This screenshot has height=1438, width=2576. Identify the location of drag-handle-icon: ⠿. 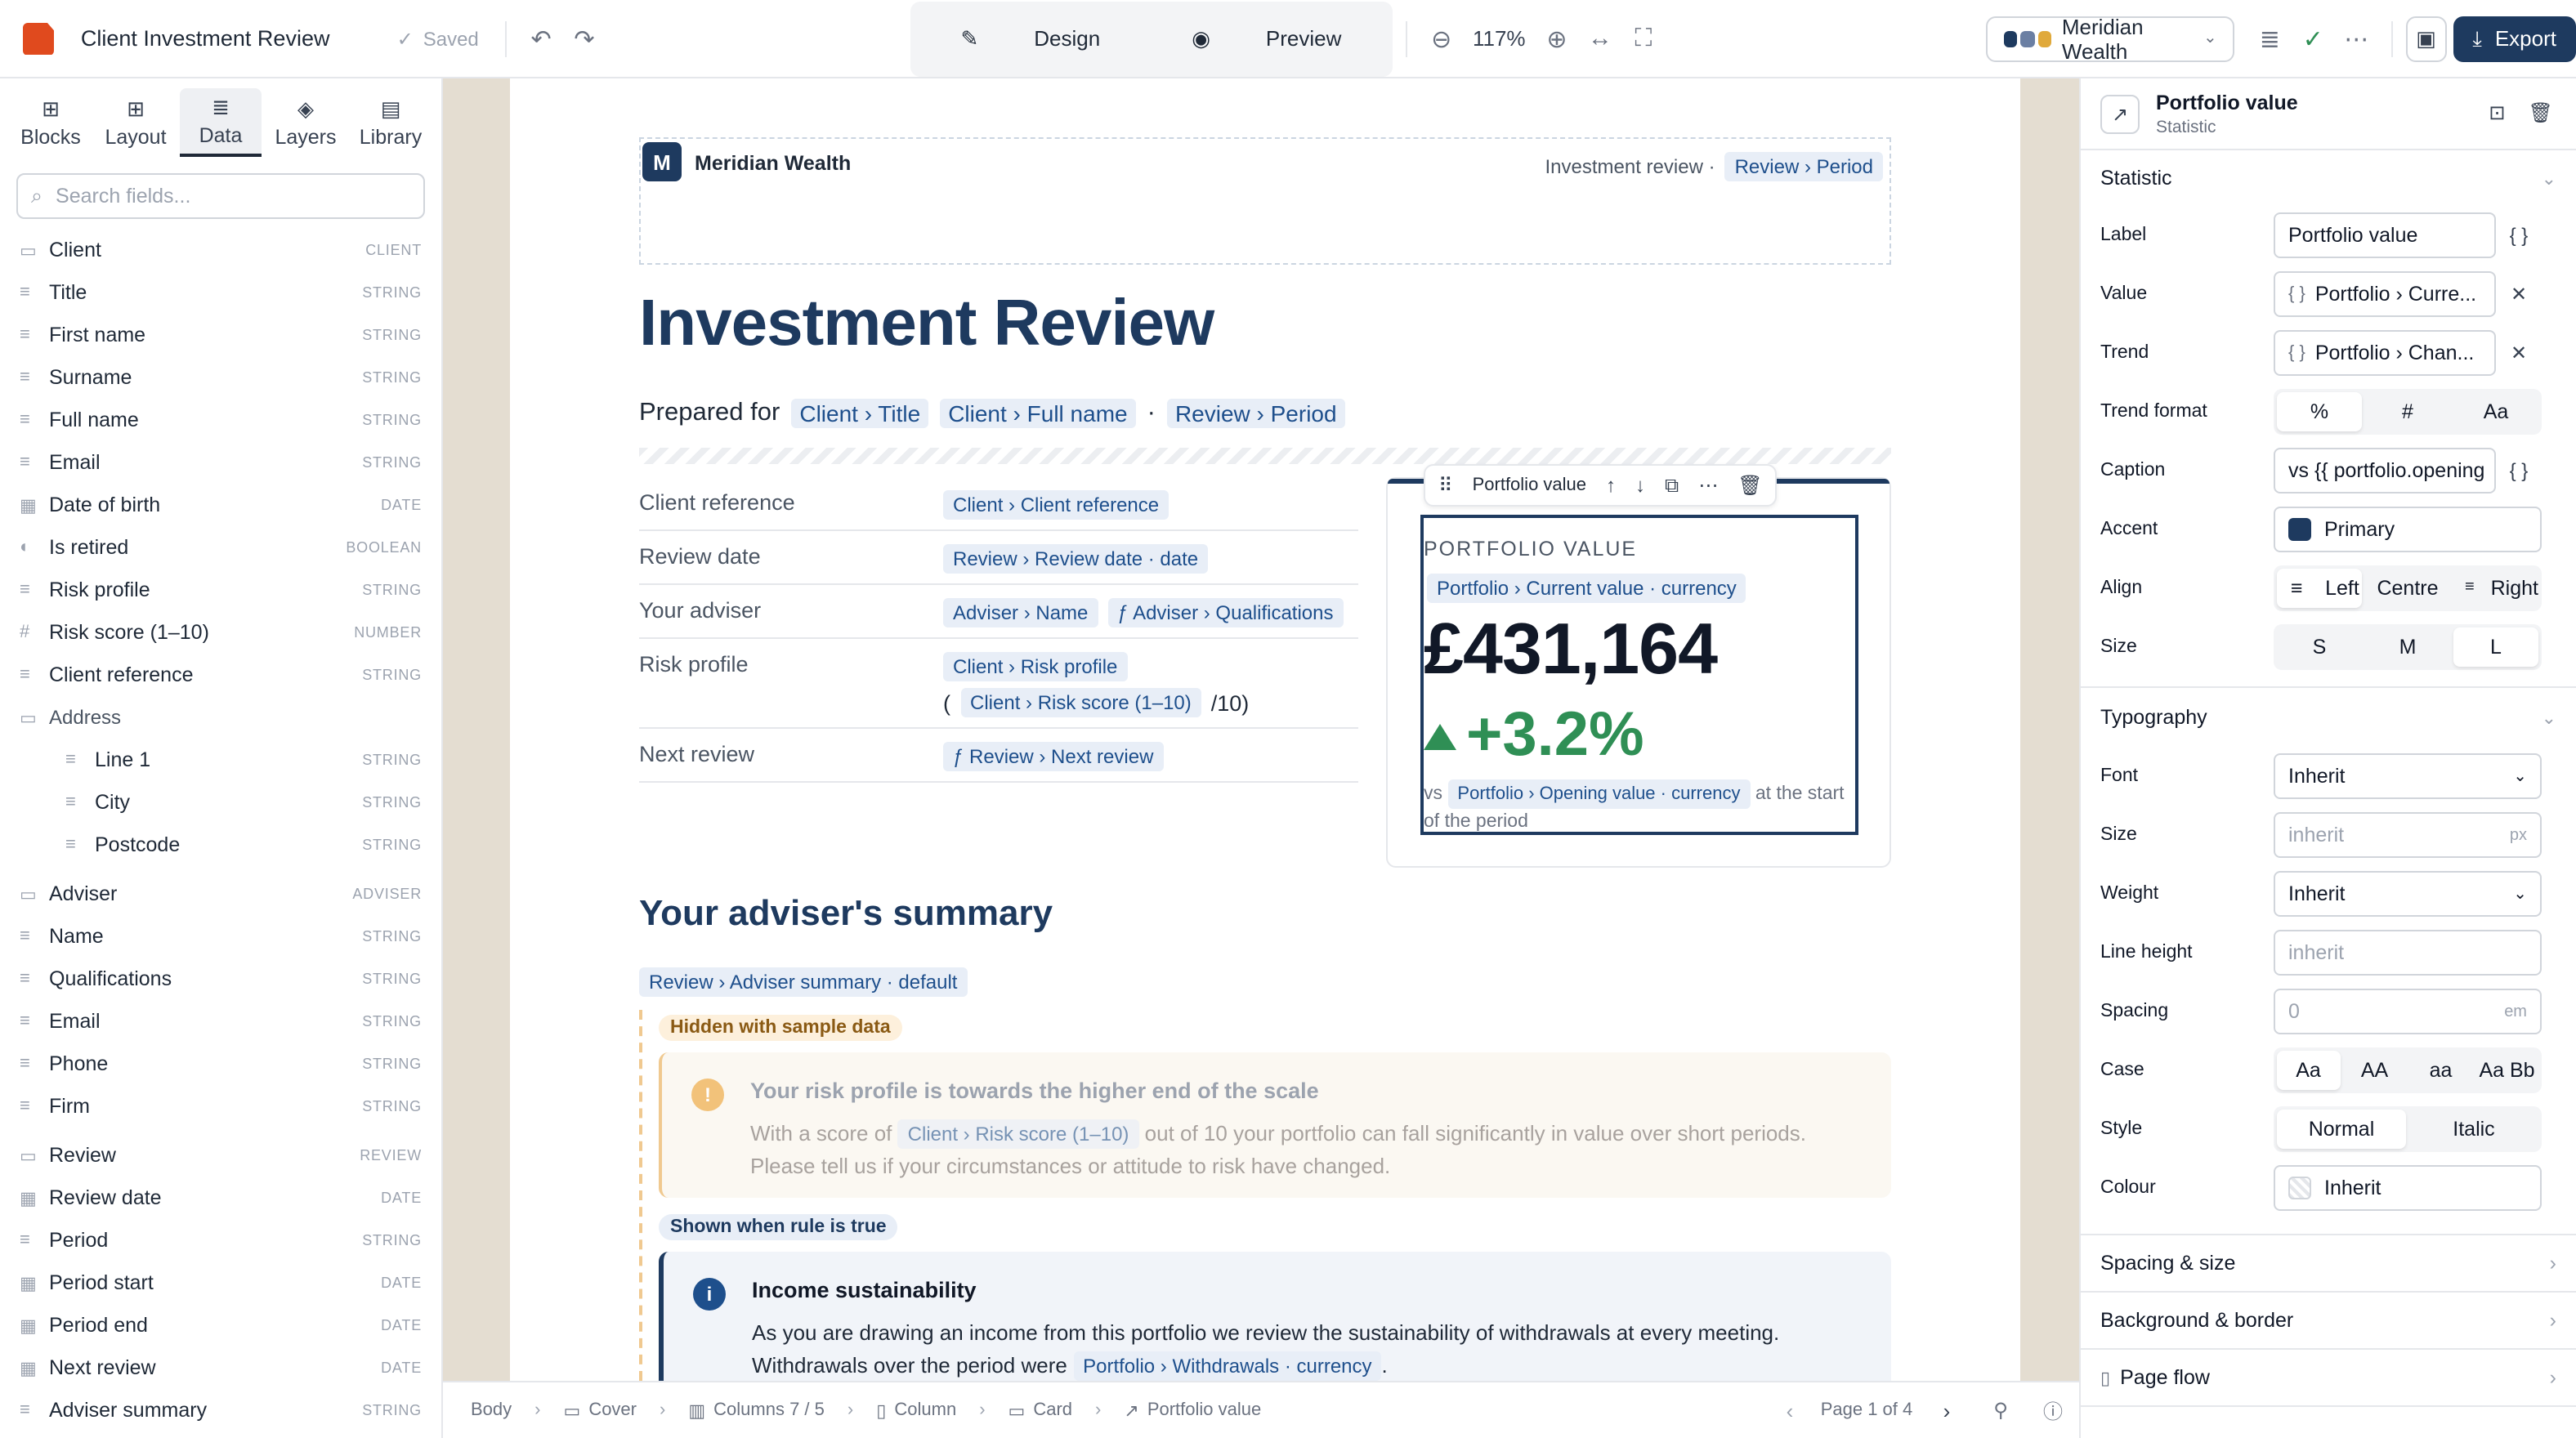
(1445, 485).